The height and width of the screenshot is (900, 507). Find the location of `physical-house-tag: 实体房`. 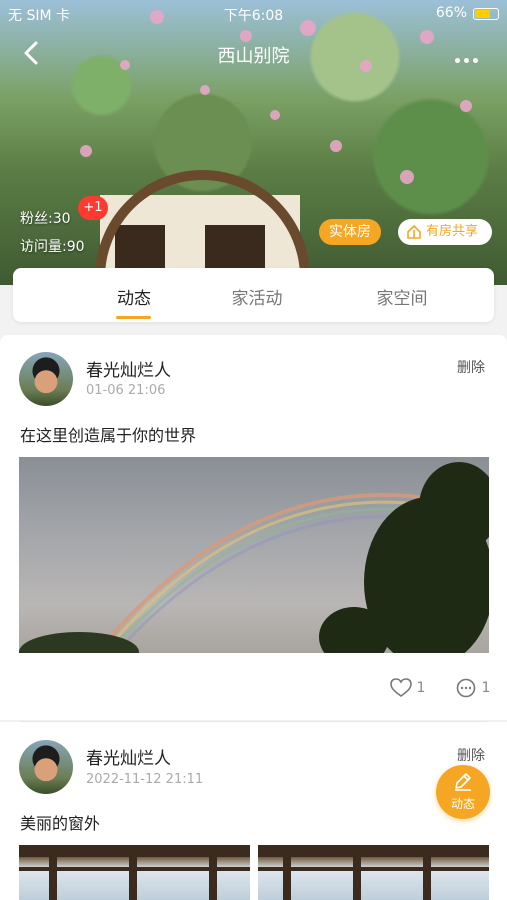

physical-house-tag: 实体房 is located at coordinates (350, 232).